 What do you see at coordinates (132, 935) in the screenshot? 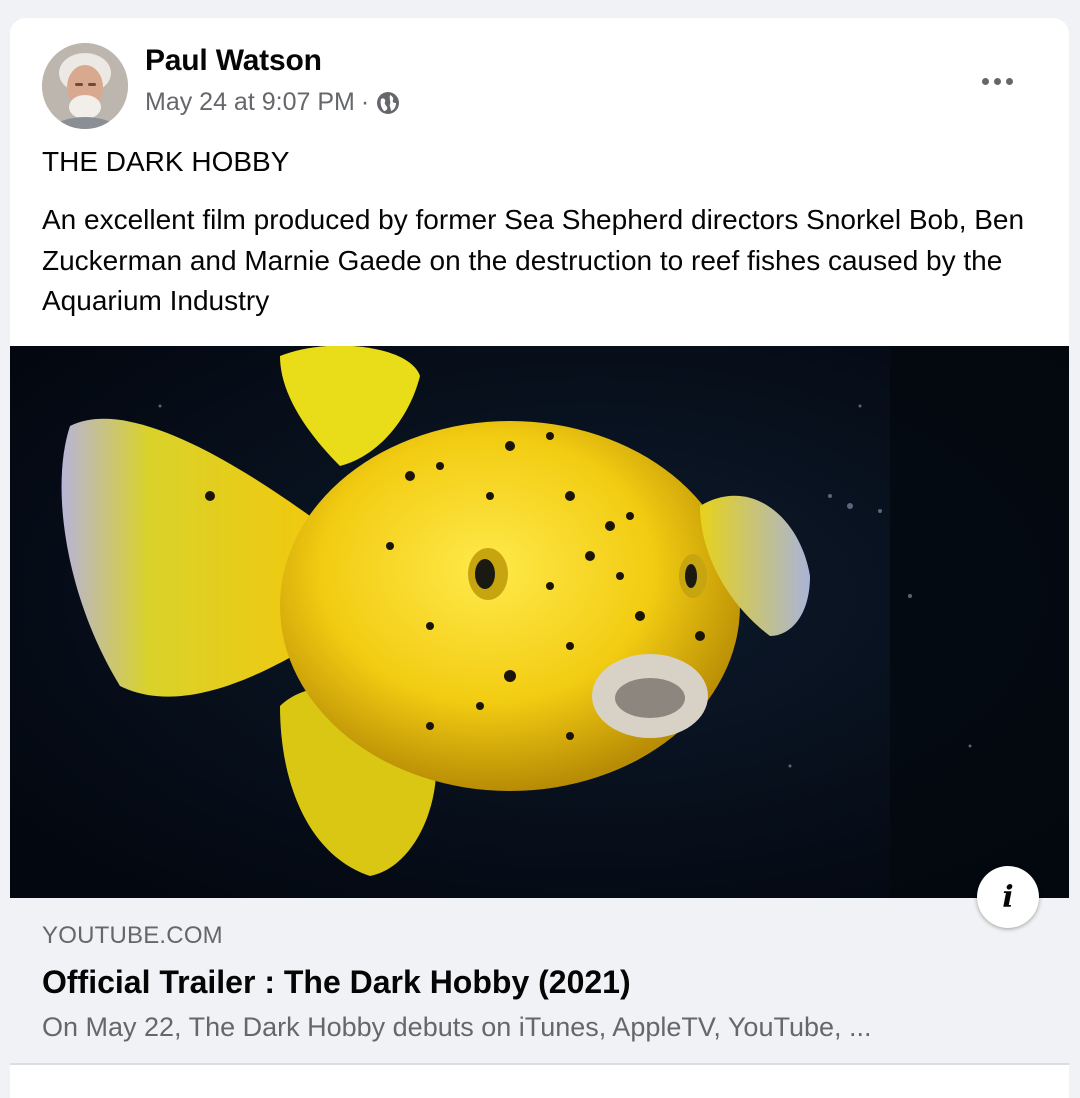
I see `link-domain: YOUTUBE.COM` at bounding box center [132, 935].